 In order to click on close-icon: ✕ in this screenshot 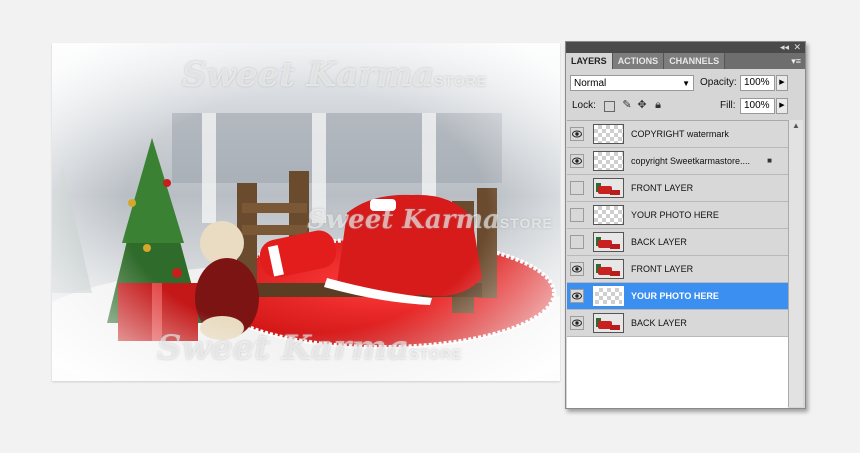, I will do `click(797, 47)`.